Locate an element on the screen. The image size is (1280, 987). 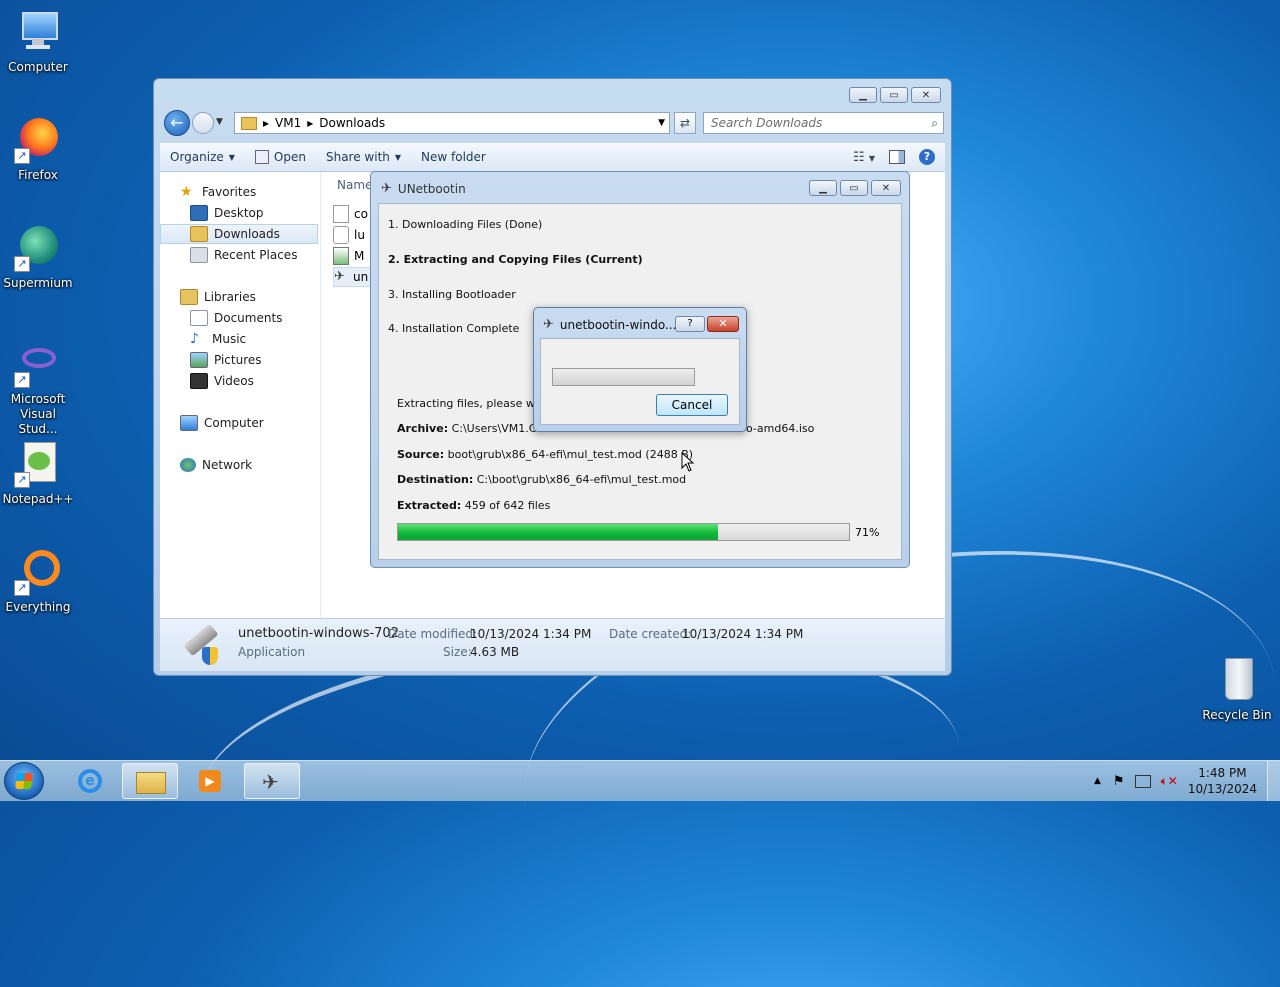
desktop-icon-firefox: ↗ Firefox is located at coordinates (38, 149).